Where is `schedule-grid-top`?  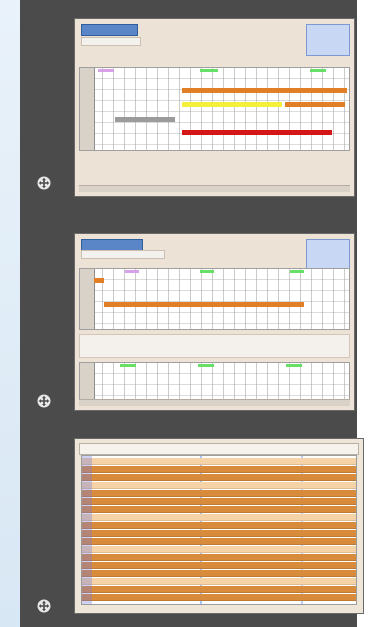
schedule-grid-top is located at coordinates (214, 299).